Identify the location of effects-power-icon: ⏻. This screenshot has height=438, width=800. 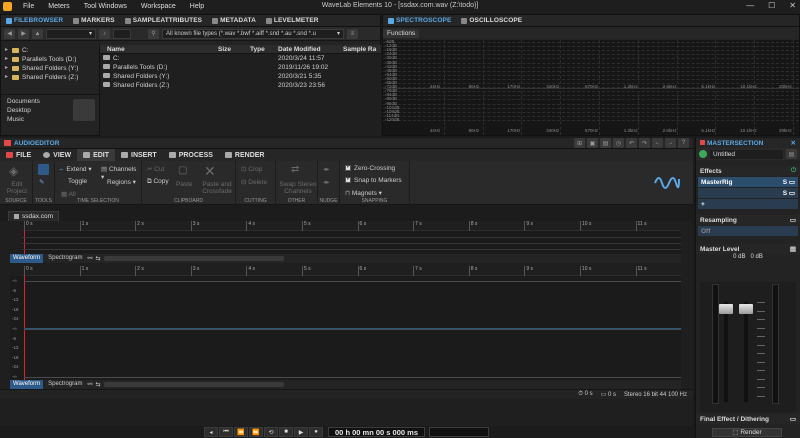
(793, 171).